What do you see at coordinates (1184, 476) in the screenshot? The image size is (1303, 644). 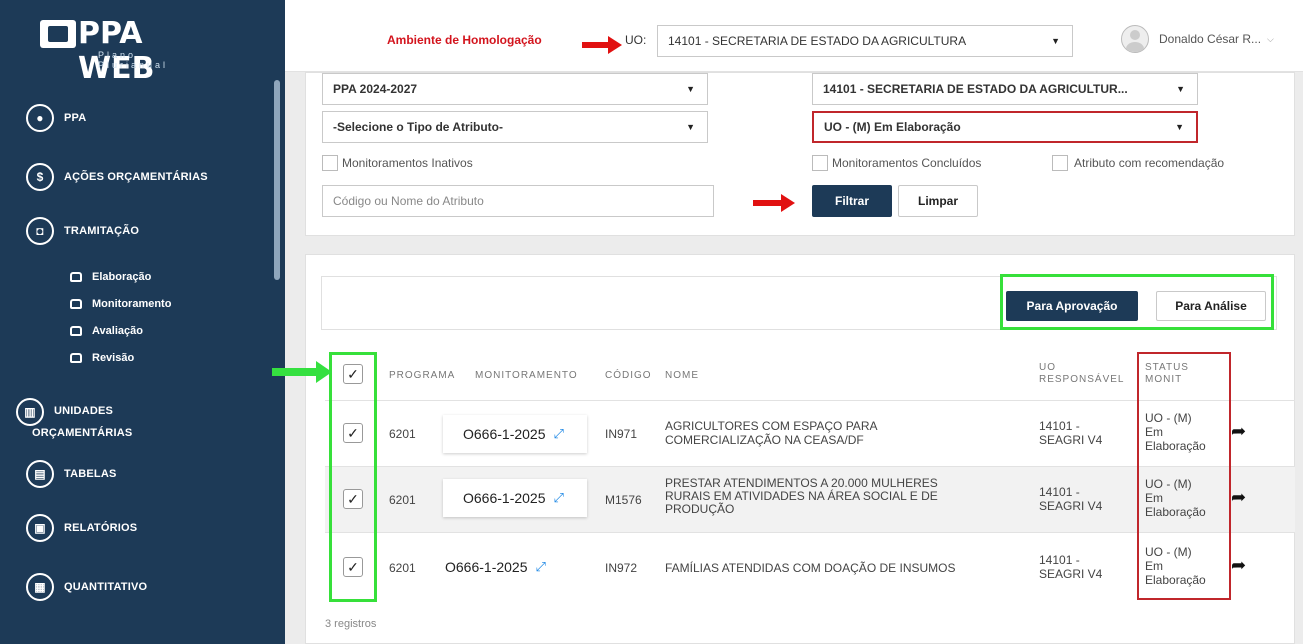 I see `red-highlight-status` at bounding box center [1184, 476].